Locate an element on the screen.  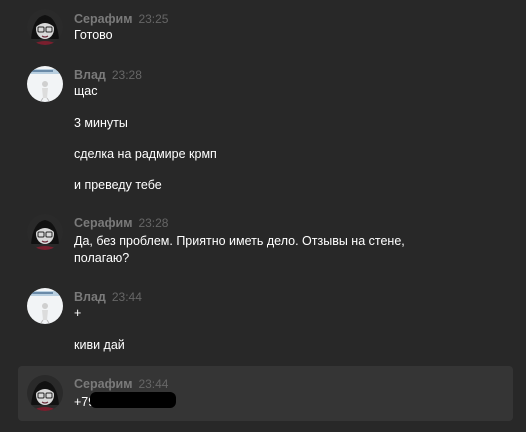
message-text: полагаю? is located at coordinates (102, 258).